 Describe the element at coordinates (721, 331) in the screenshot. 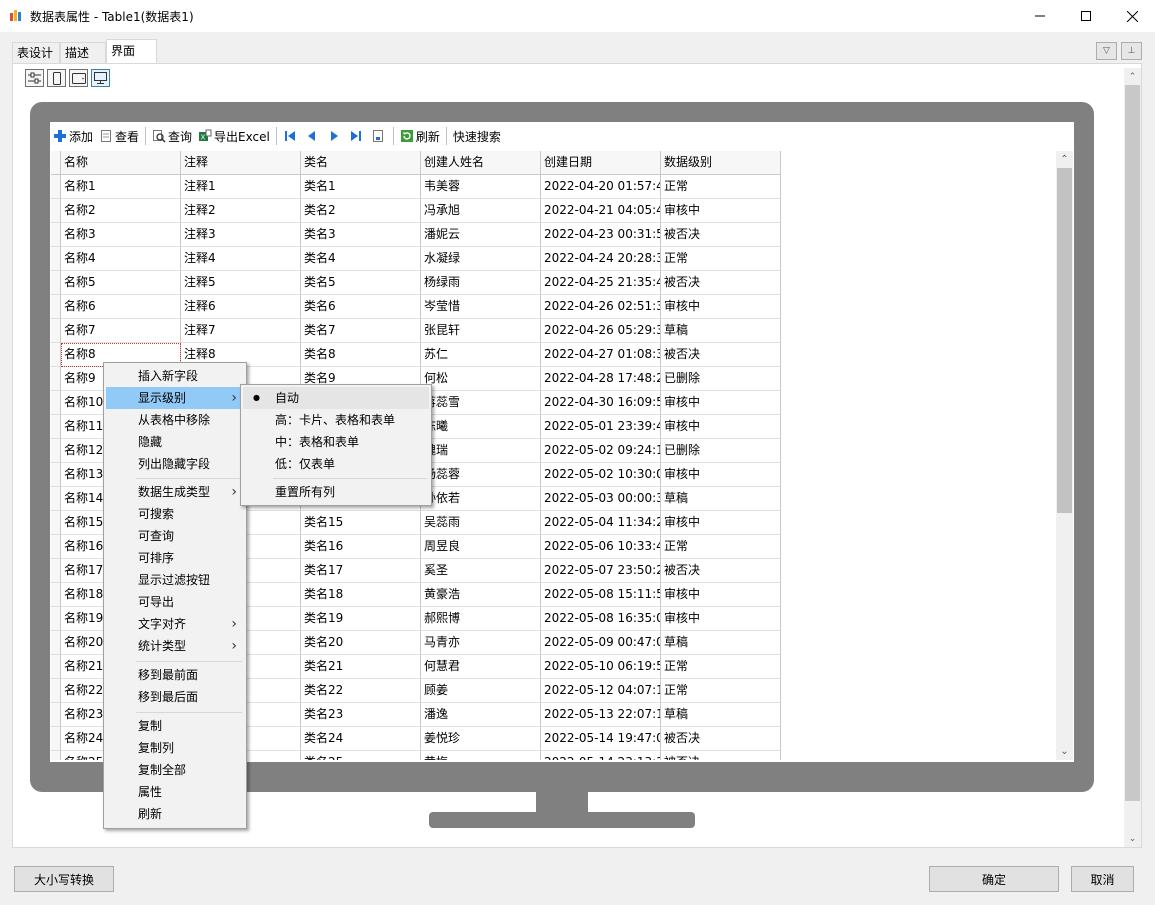

I see `table-cell: 草稿` at that location.